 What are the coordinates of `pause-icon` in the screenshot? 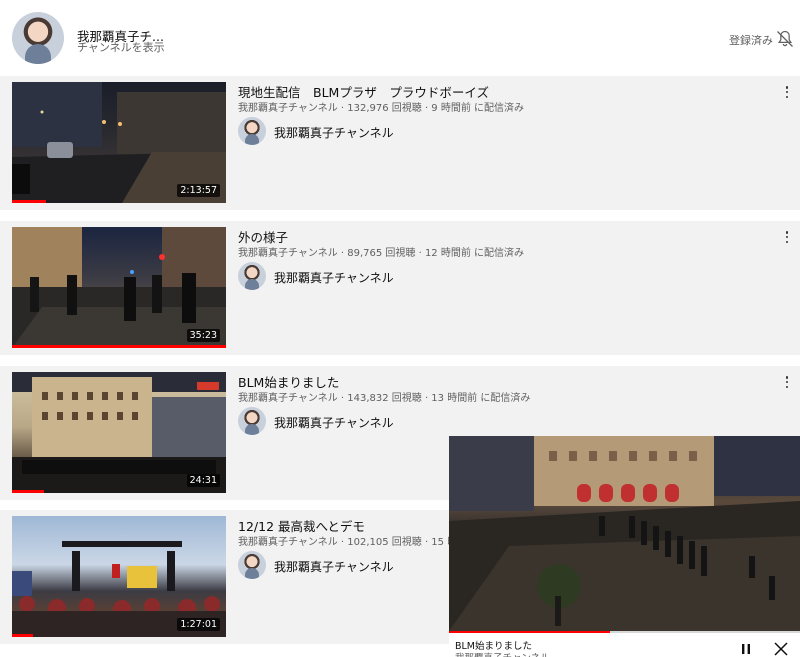 It's located at (746, 649).